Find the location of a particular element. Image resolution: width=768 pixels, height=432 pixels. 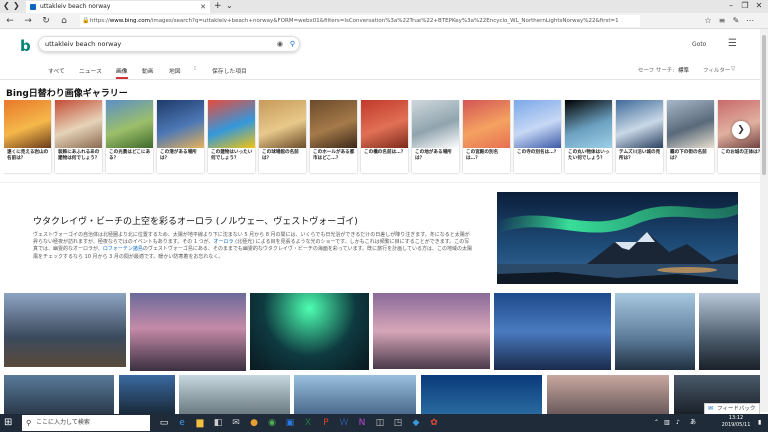

refresh-icon: ↻ is located at coordinates (46, 21).